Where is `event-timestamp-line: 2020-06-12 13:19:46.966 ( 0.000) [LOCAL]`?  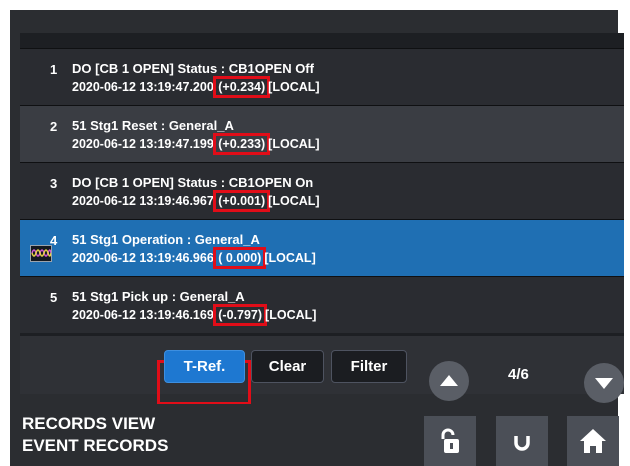
event-timestamp-line: 2020-06-12 13:19:46.966 ( 0.000) [LOCAL] is located at coordinates (194, 258).